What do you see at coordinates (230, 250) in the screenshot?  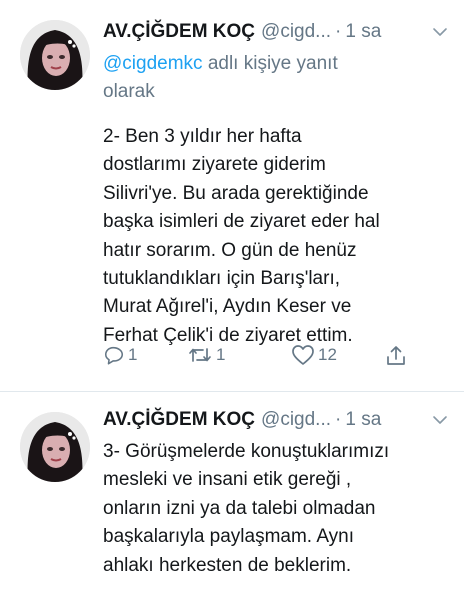 I see `tweet-text-line: hatır sorarım. O gün de henüz` at bounding box center [230, 250].